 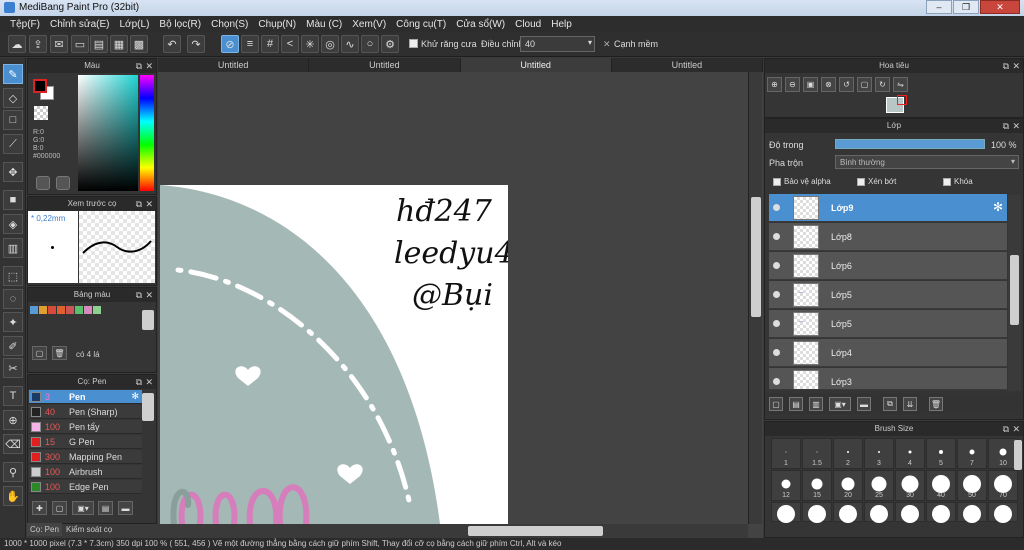 What do you see at coordinates (148, 407) in the screenshot?
I see `brush-list-scrollbar` at bounding box center [148, 407].